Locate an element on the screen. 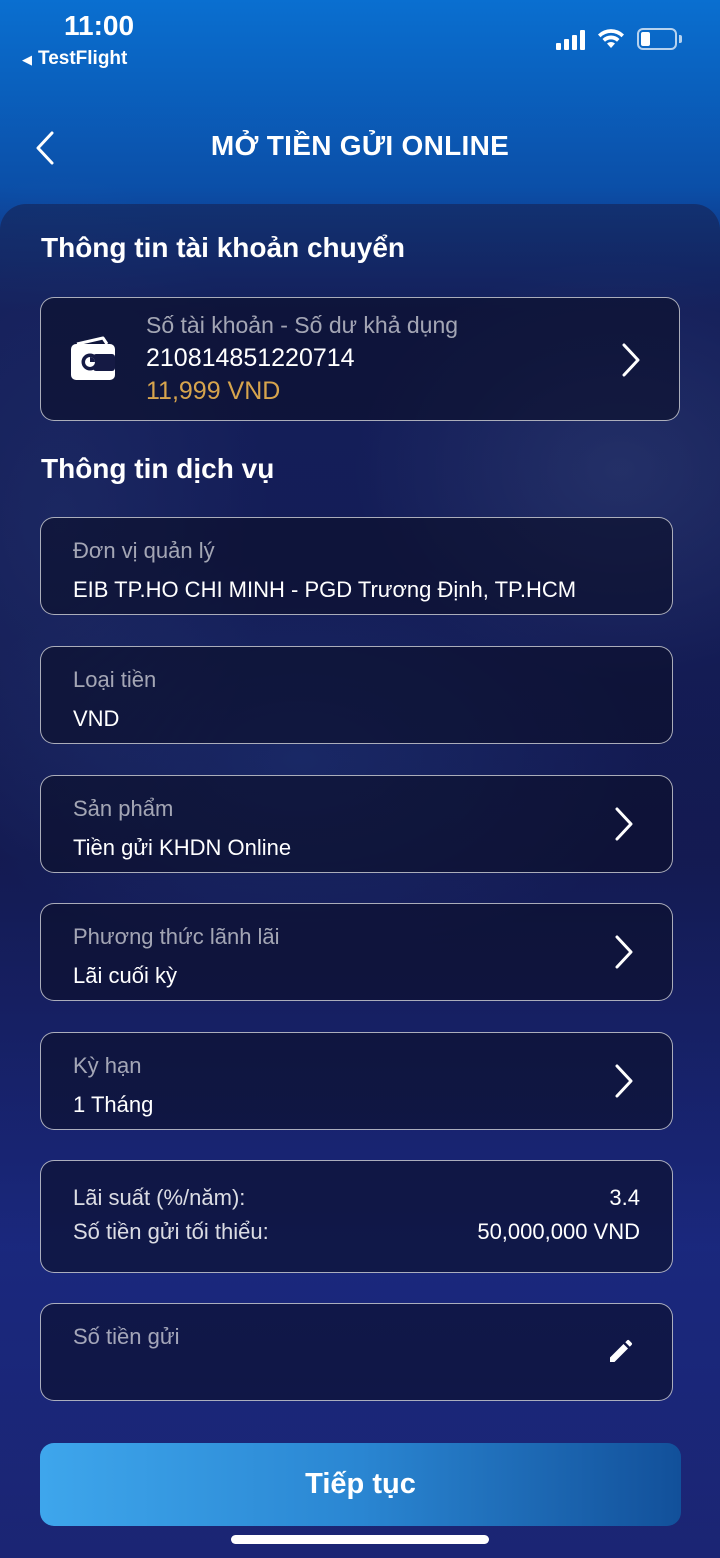  section-title-service: Thông tin dịch vụ is located at coordinates (158, 468).